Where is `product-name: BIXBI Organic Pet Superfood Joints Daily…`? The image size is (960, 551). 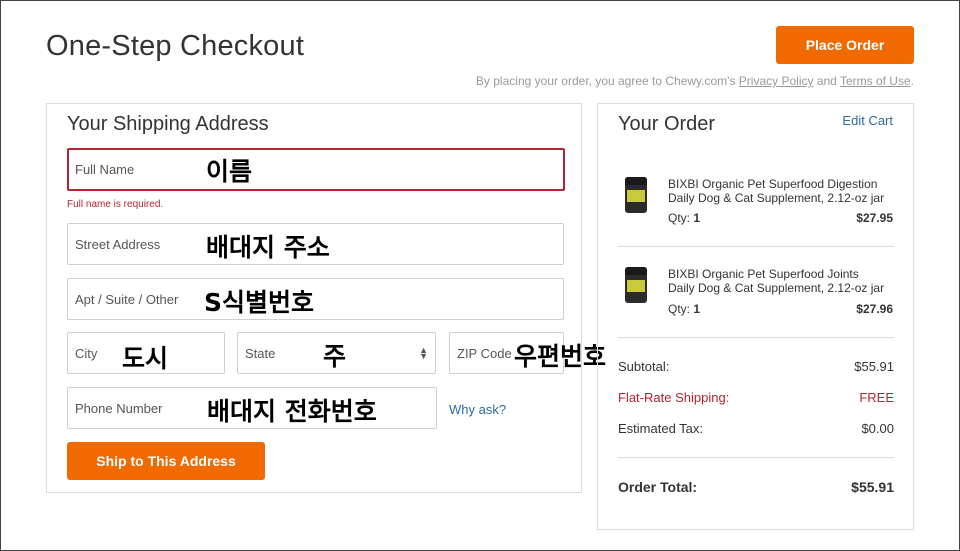 product-name: BIXBI Organic Pet Superfood Joints Daily… is located at coordinates (778, 281).